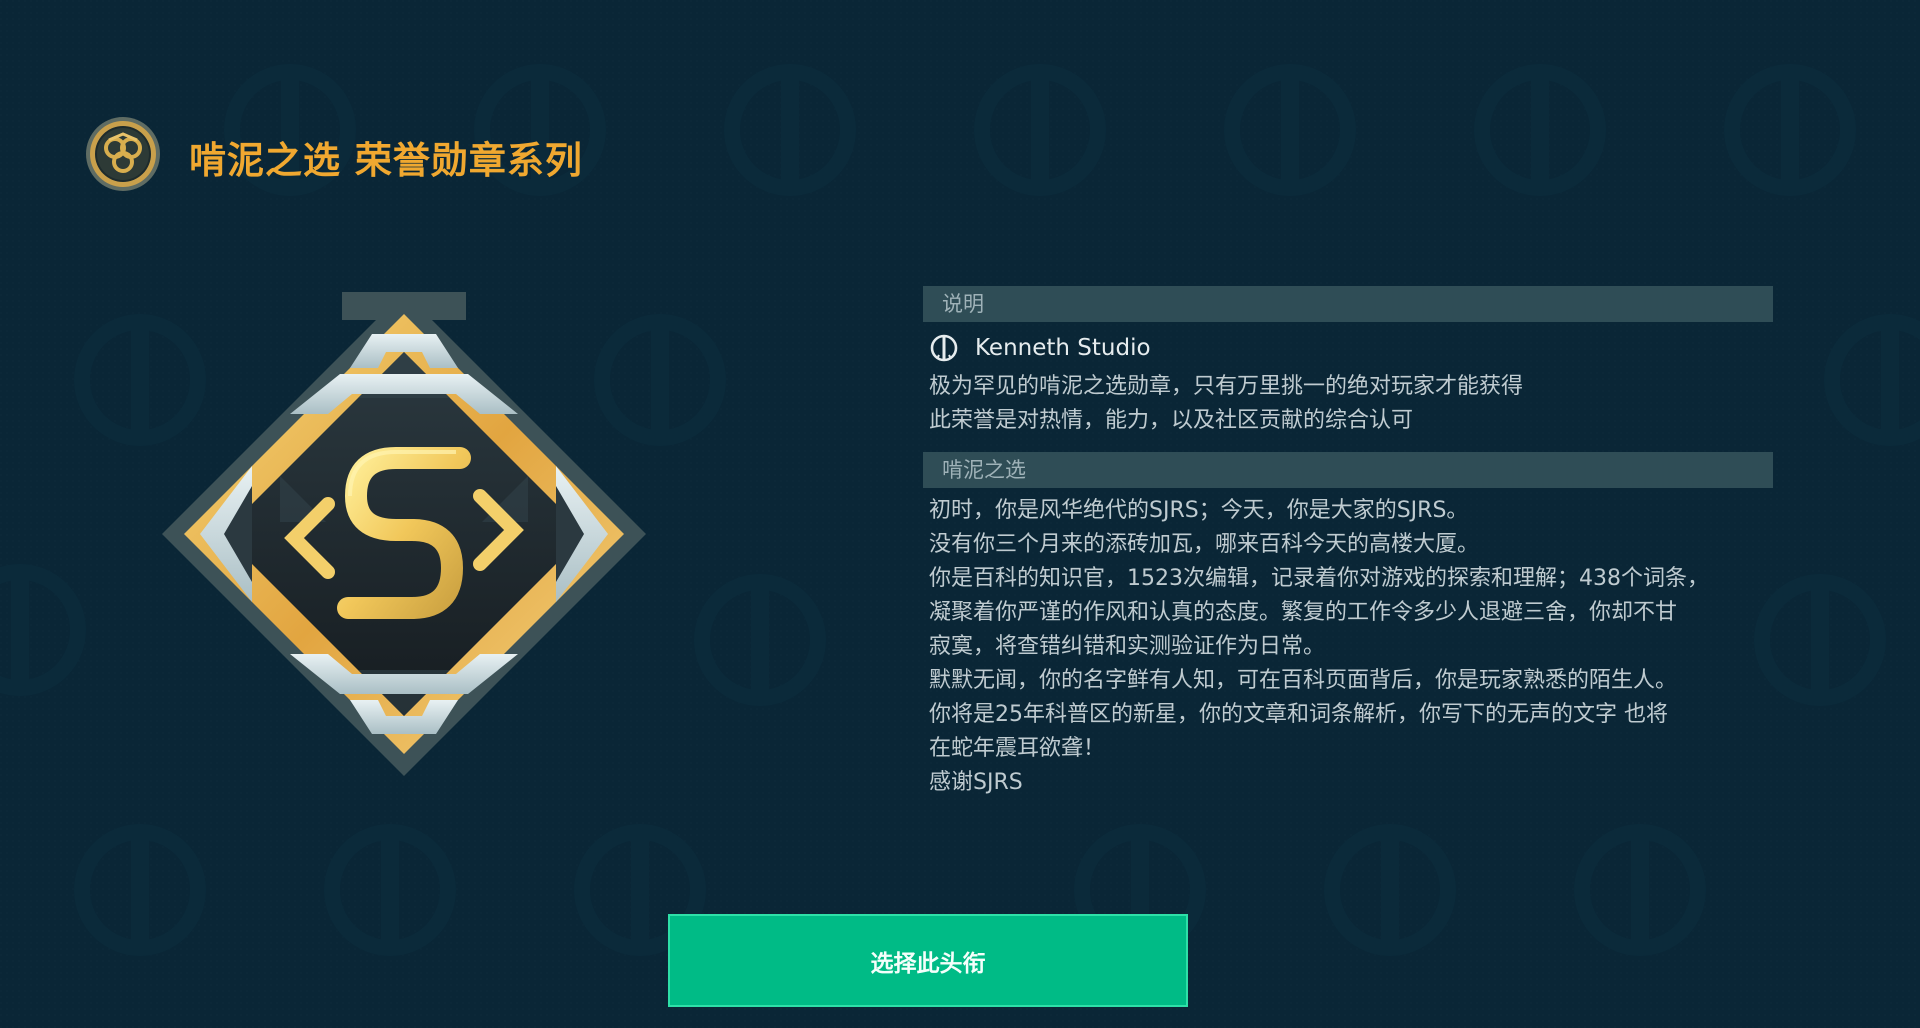  Describe the element at coordinates (976, 782) in the screenshot. I see `story-line: 感谢SJRS` at that location.